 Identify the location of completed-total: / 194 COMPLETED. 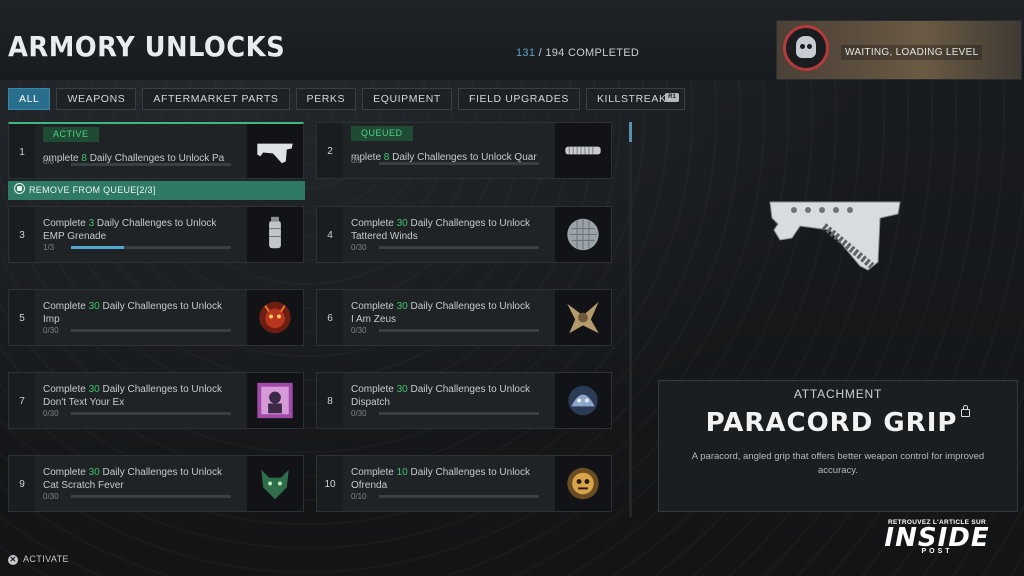
(589, 53).